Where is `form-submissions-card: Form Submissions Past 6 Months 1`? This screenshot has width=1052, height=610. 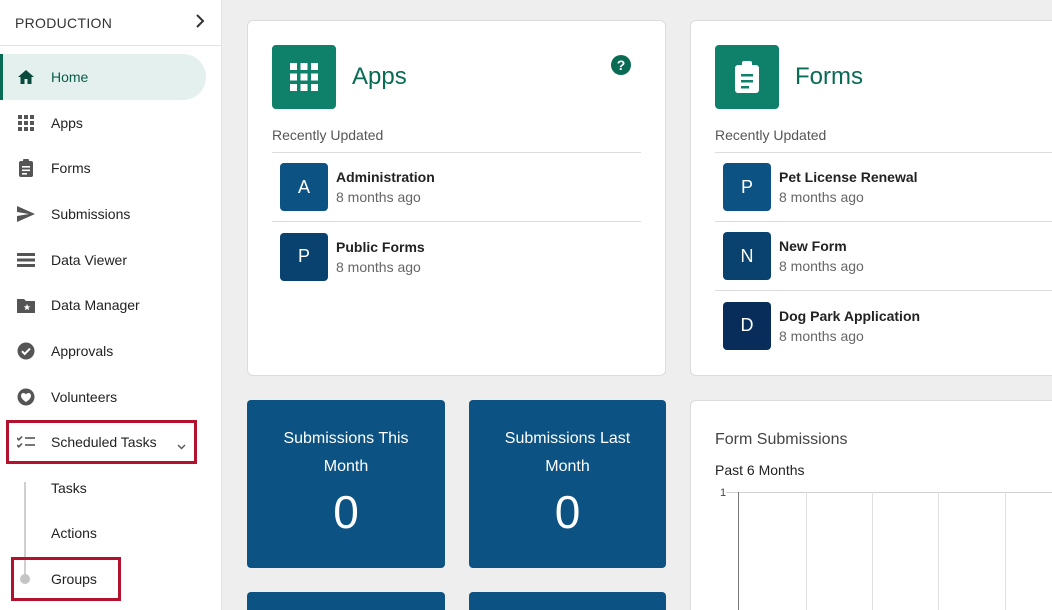 form-submissions-card: Form Submissions Past 6 Months 1 is located at coordinates (871, 505).